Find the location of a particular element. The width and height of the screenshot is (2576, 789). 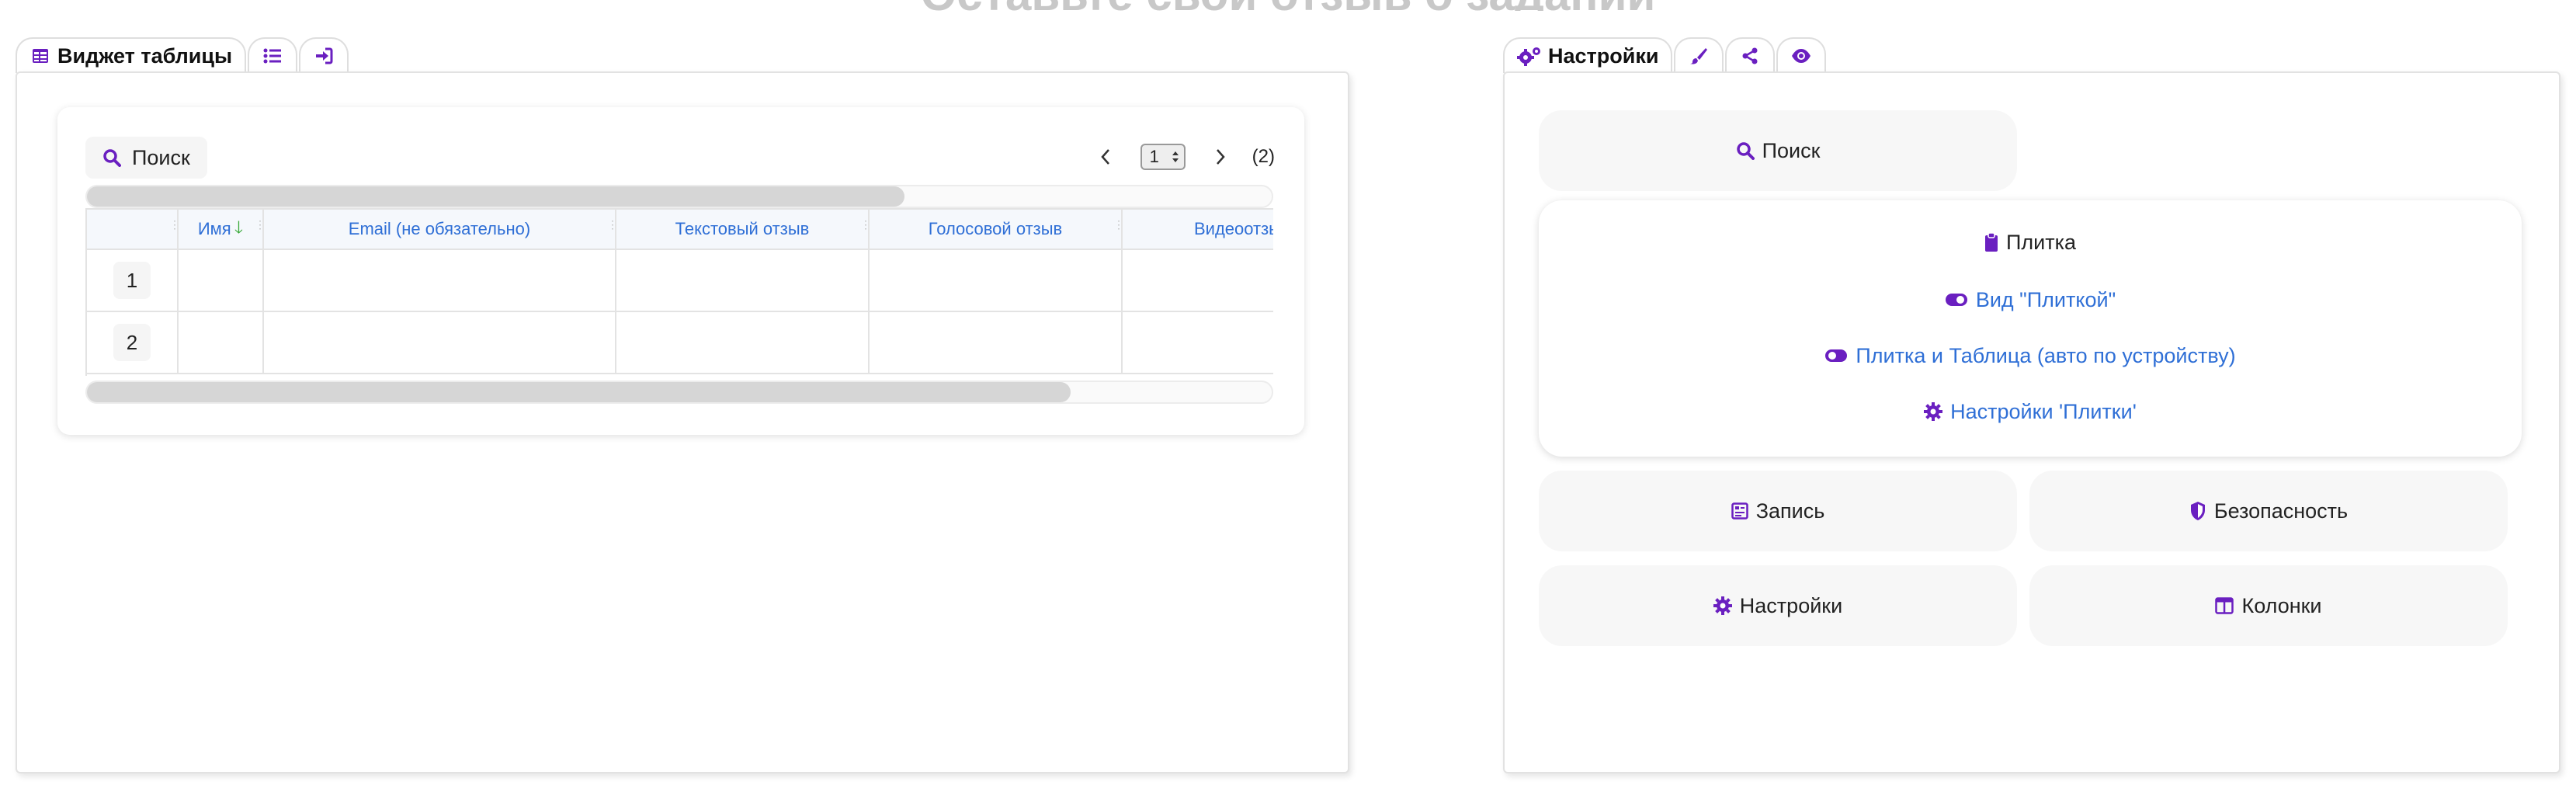

column-header-video-review: Видеоотзыв is located at coordinates (1198, 229).